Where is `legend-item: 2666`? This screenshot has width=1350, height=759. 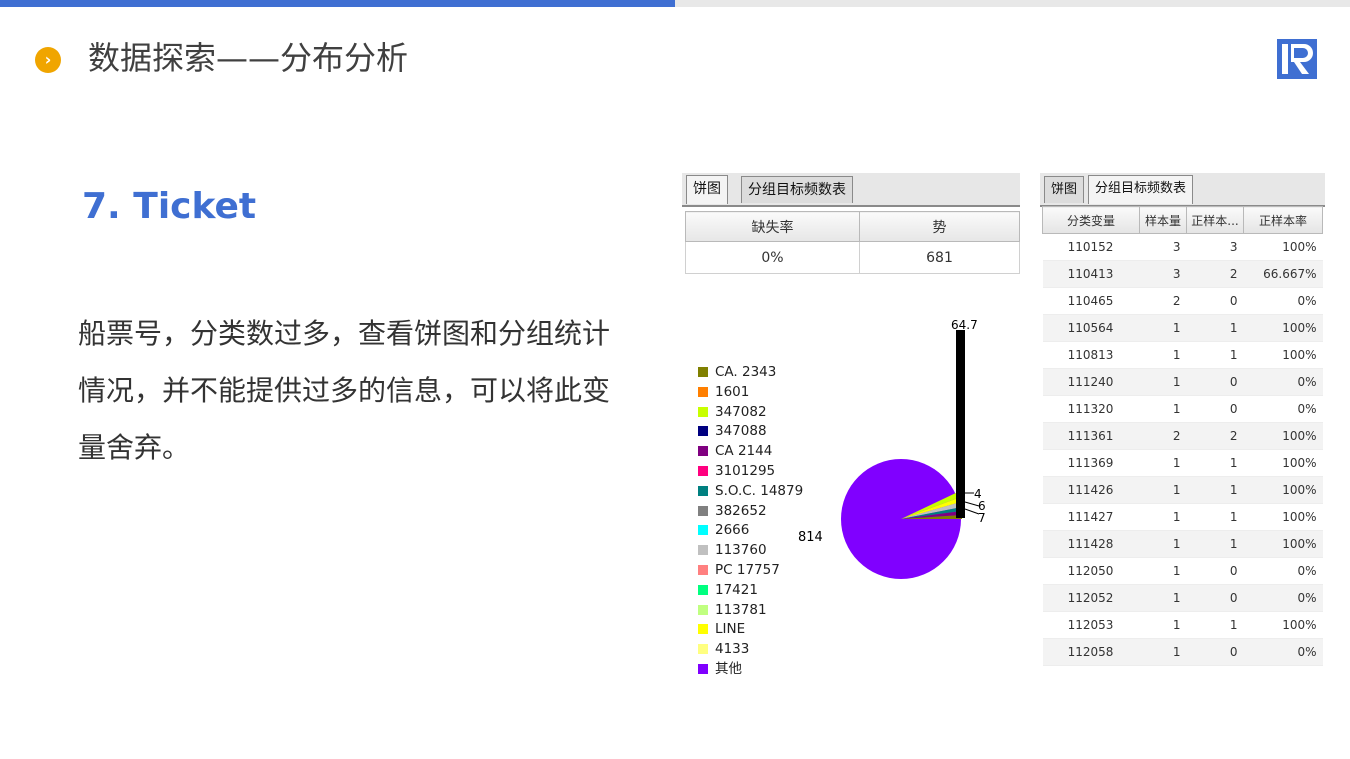 legend-item: 2666 is located at coordinates (750, 531).